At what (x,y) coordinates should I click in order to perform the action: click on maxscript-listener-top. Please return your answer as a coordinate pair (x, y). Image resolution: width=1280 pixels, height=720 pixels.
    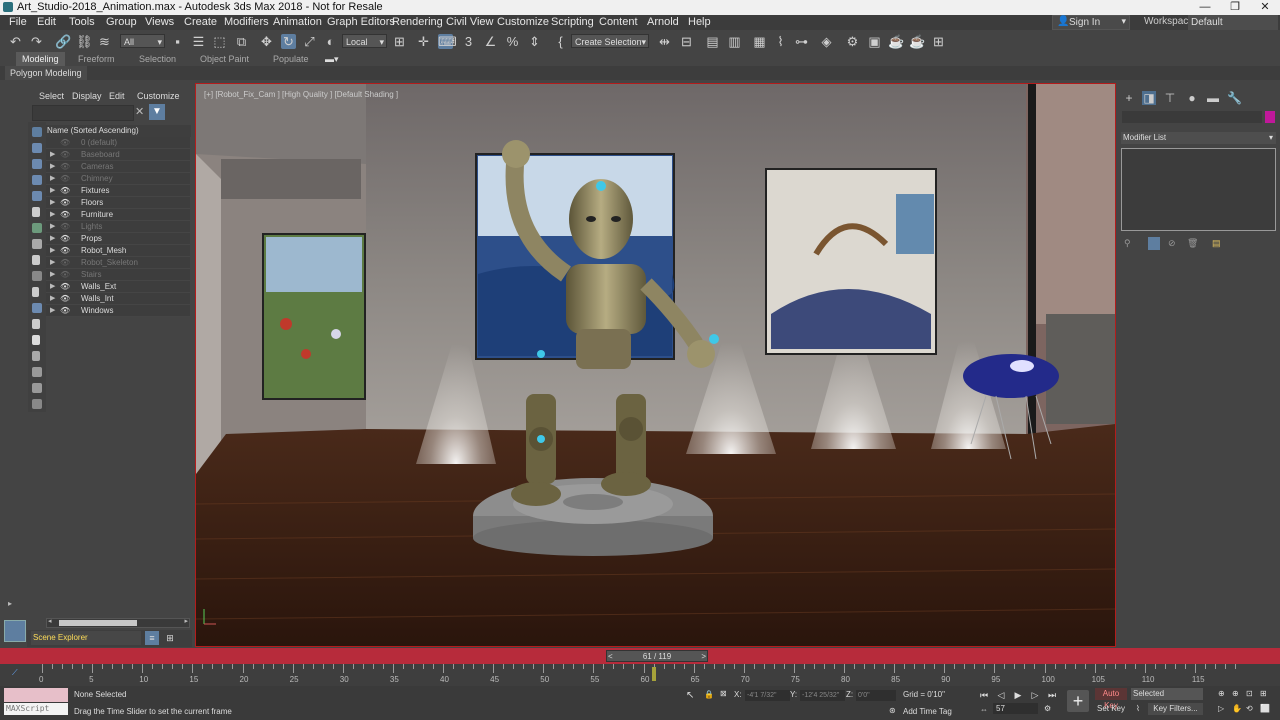
    Looking at the image, I should click on (36, 695).